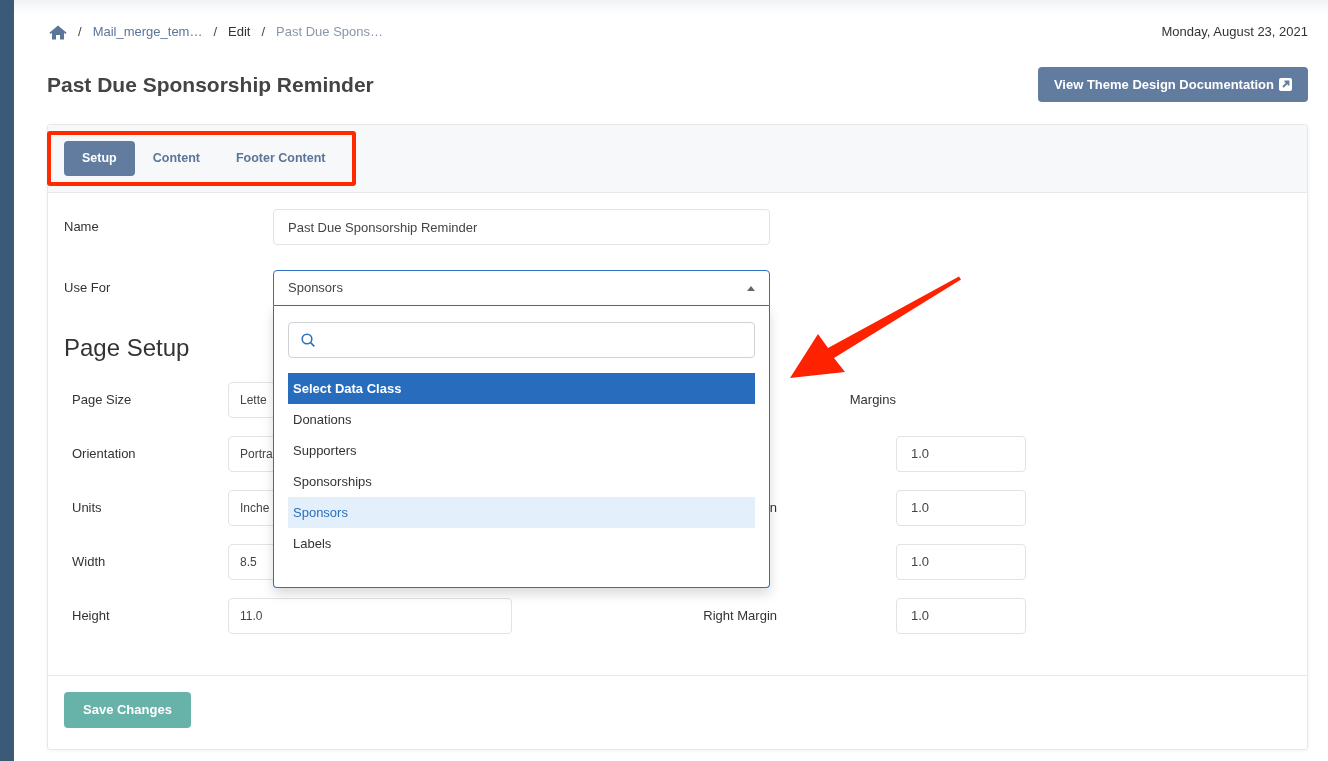 This screenshot has width=1328, height=761. Describe the element at coordinates (58, 32) in the screenshot. I see `home-icon` at that location.